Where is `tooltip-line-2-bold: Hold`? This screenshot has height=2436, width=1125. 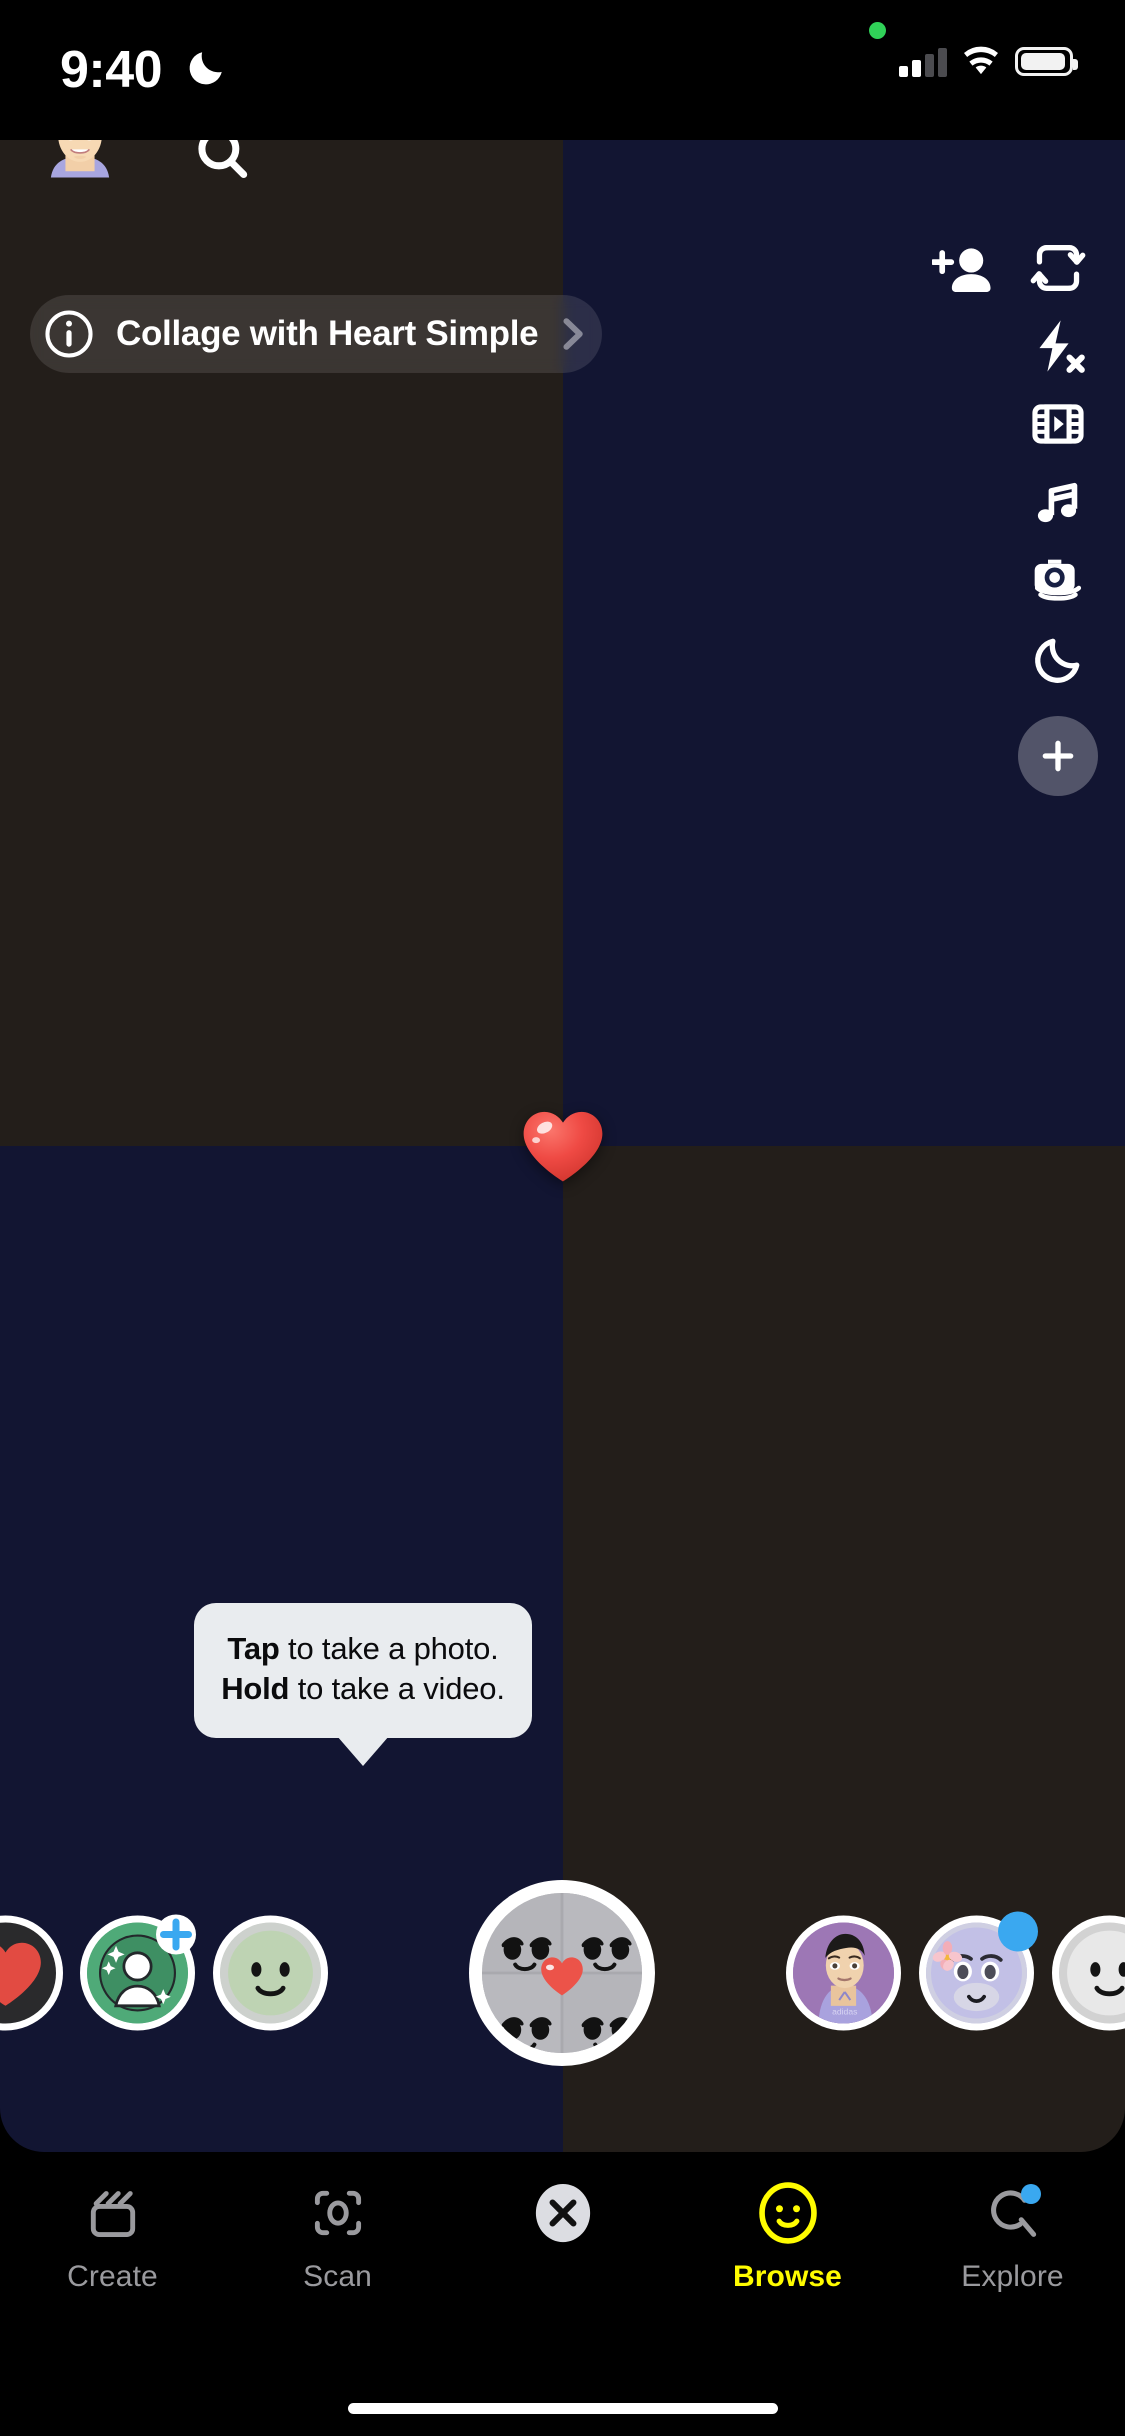 tooltip-line-2-bold: Hold is located at coordinates (255, 1689).